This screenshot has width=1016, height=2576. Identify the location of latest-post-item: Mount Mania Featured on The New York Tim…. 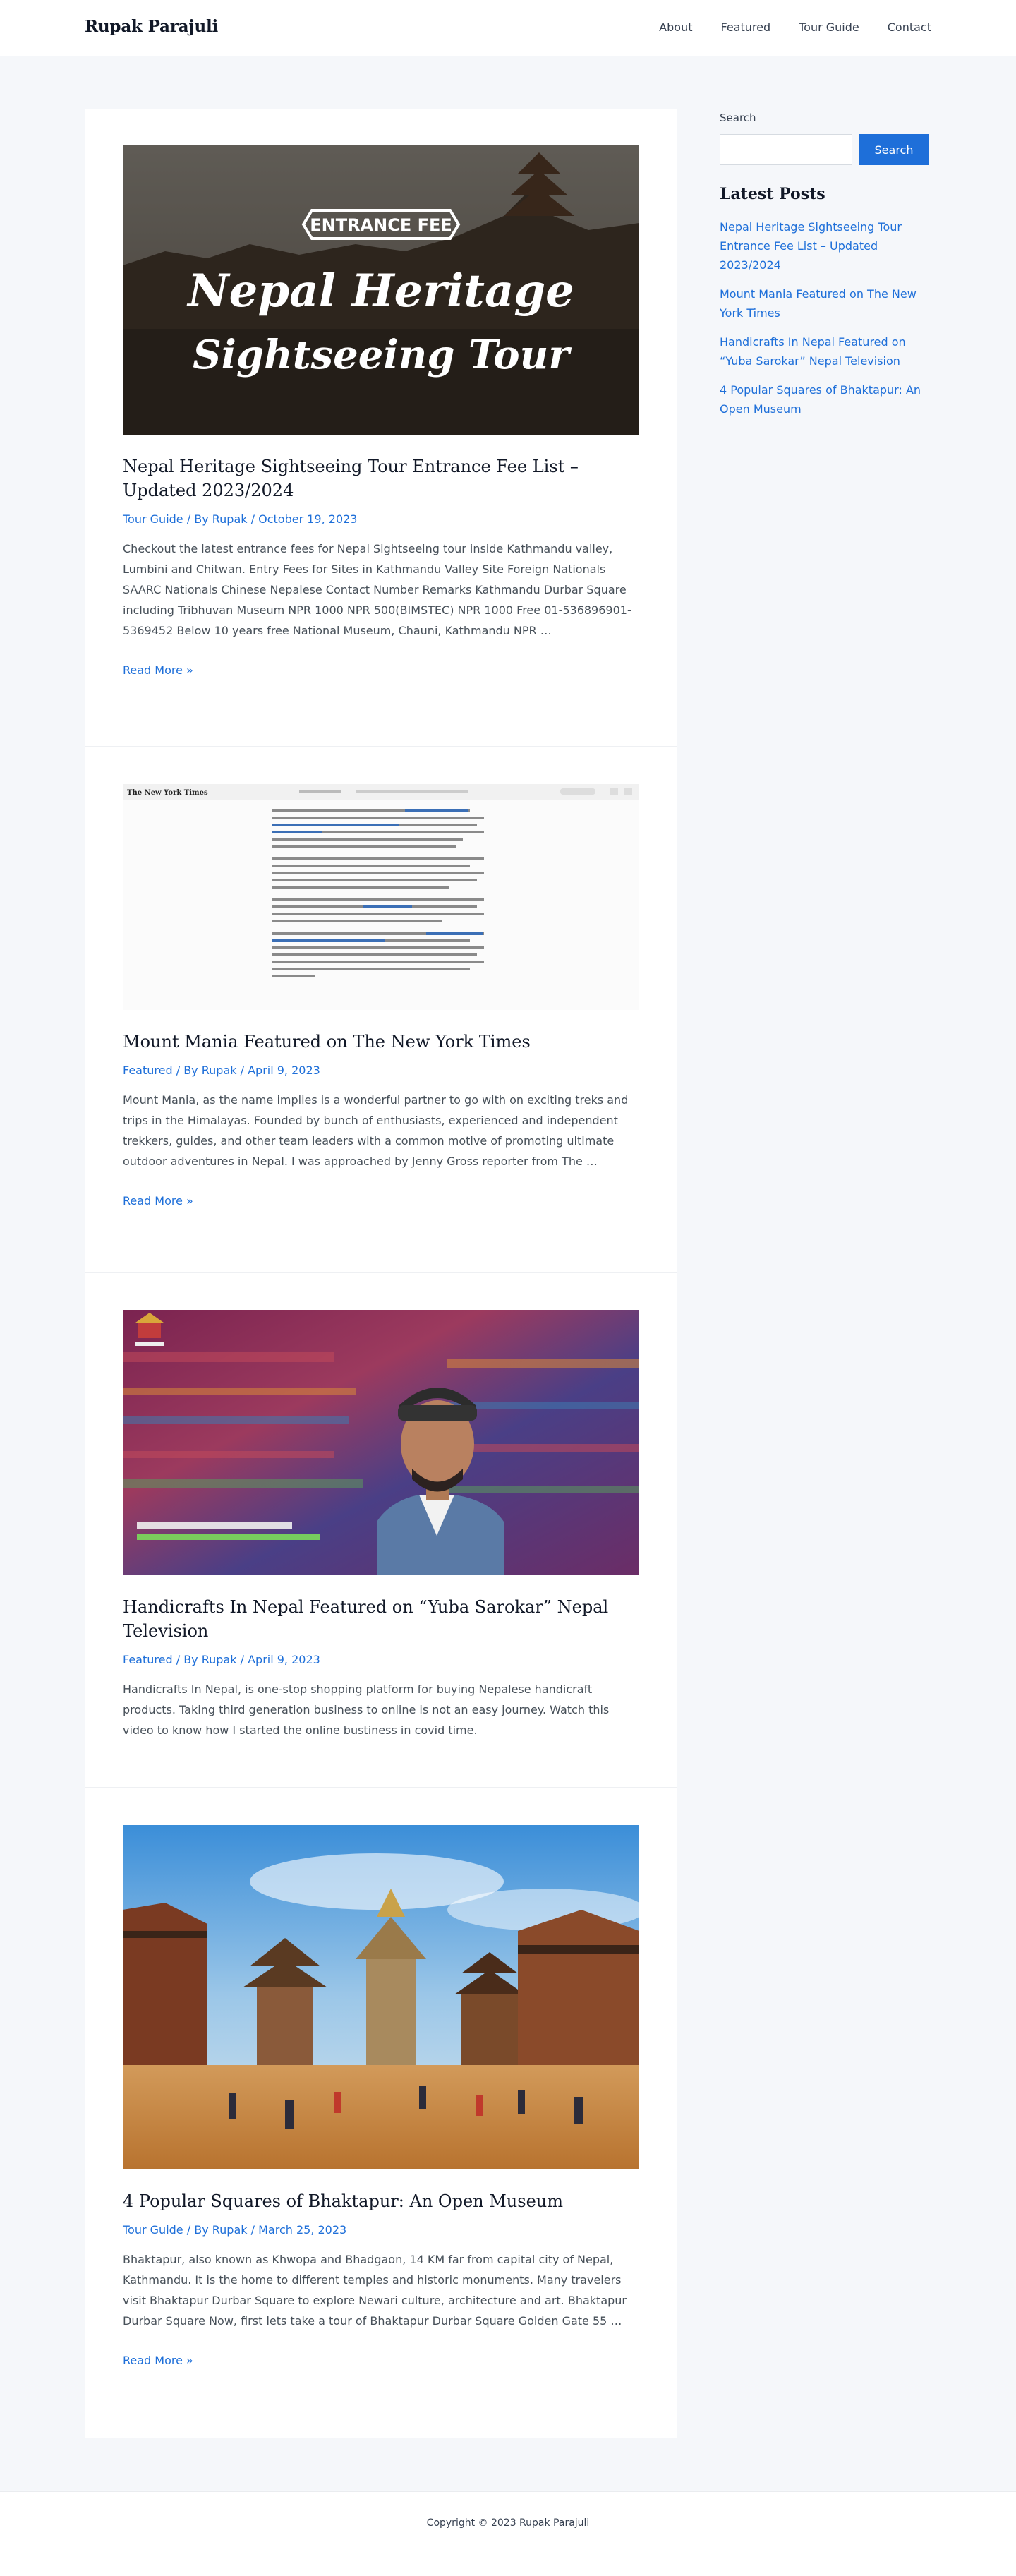
(825, 303).